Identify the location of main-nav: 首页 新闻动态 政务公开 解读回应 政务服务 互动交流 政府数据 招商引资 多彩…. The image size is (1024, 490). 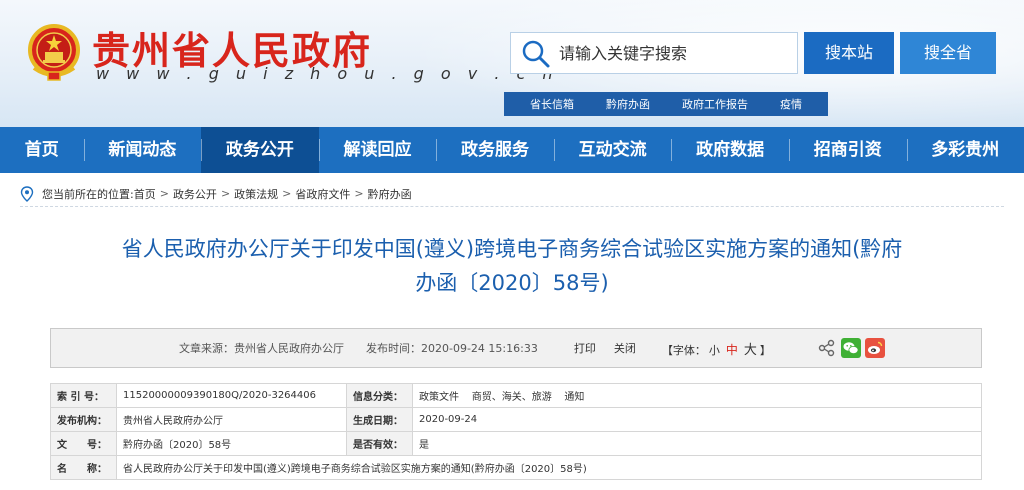
(512, 150).